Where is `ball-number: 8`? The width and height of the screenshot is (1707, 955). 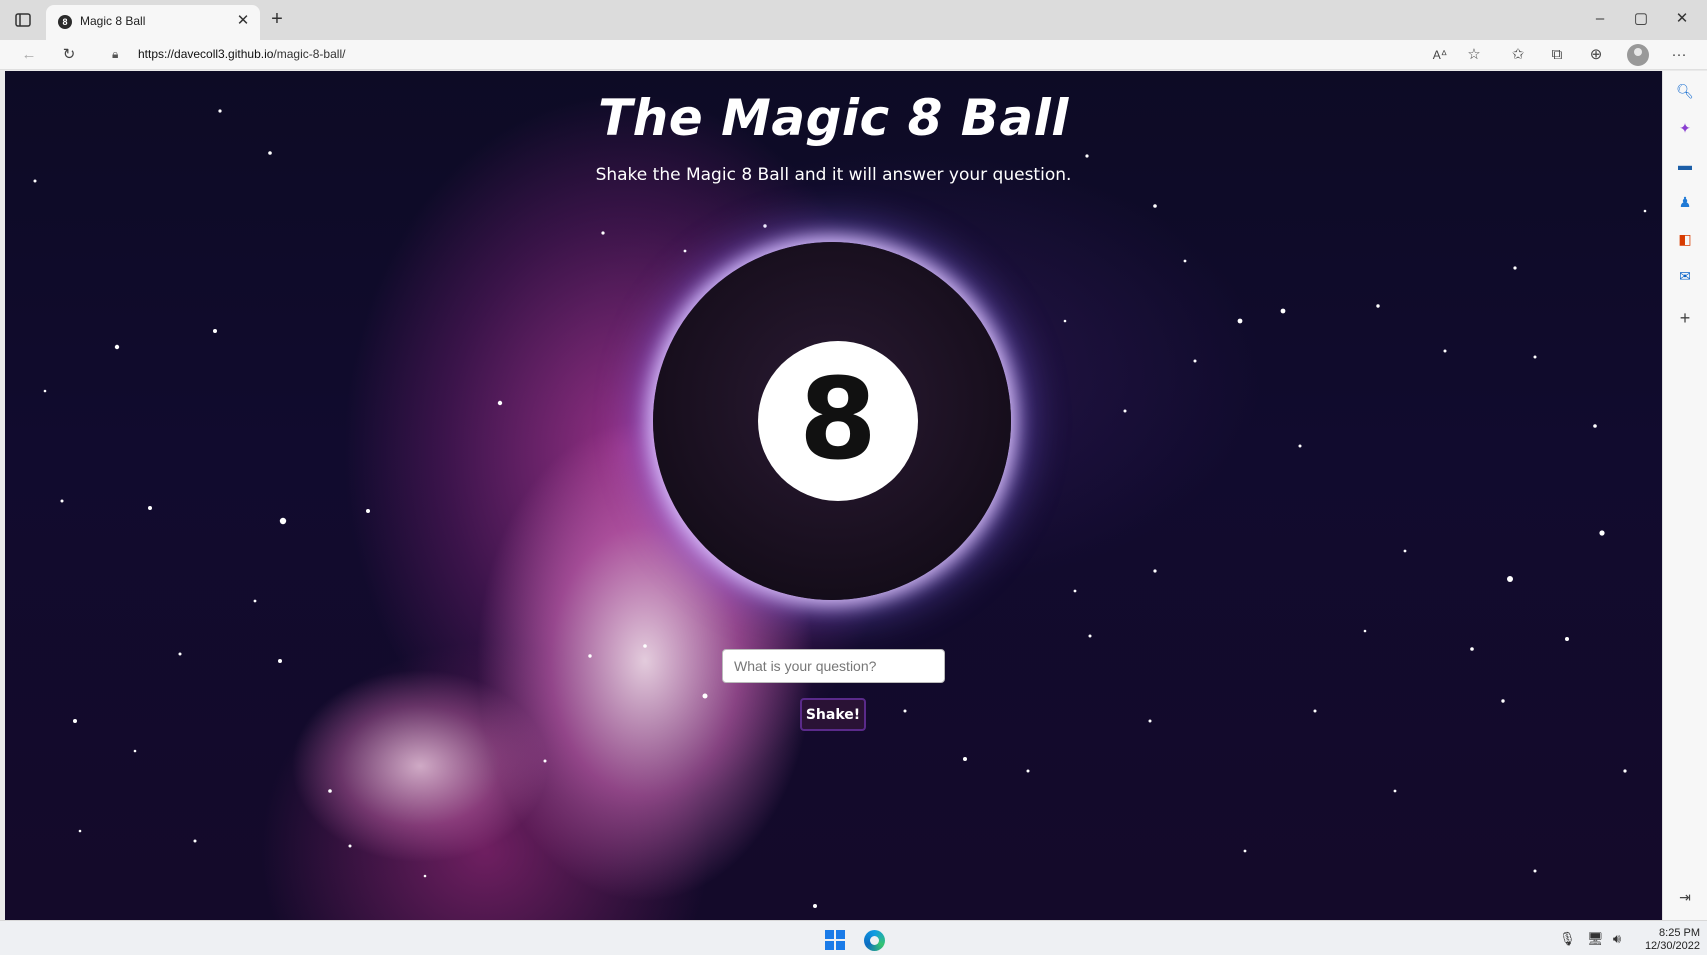 ball-number: 8 is located at coordinates (838, 420).